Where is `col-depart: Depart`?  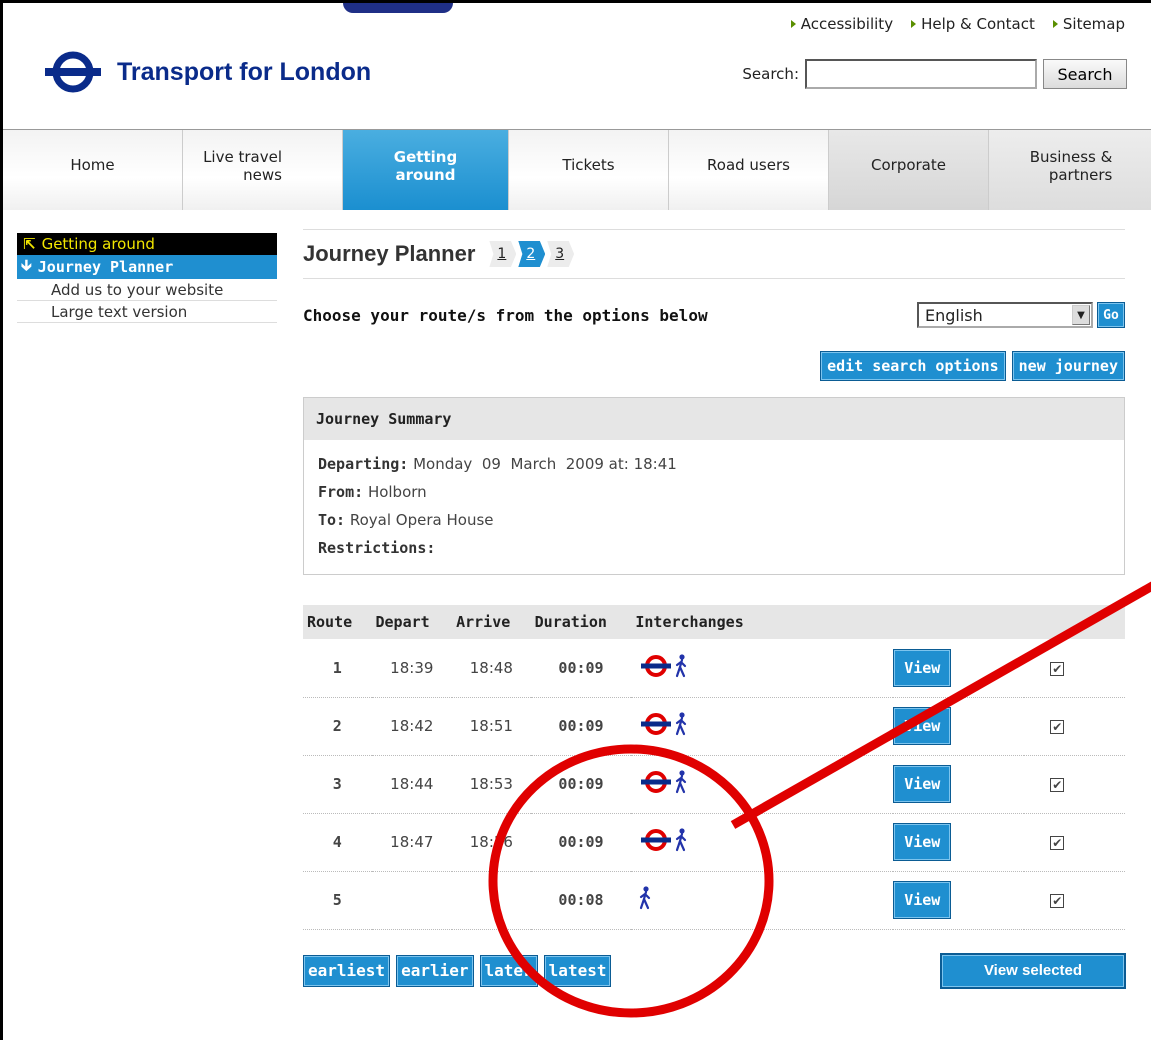 col-depart: Depart is located at coordinates (412, 622).